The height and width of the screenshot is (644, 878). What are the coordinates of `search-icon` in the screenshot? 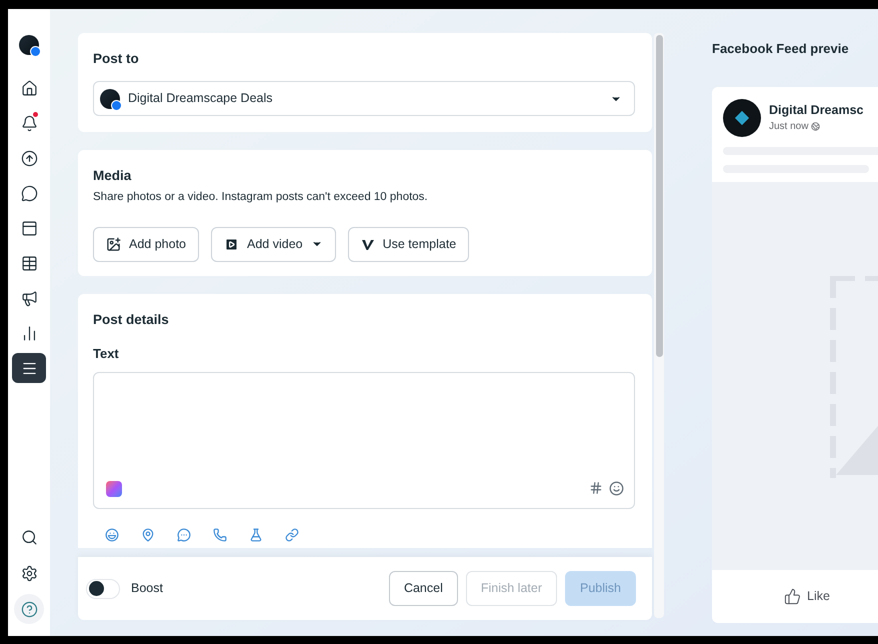 It's located at (29, 537).